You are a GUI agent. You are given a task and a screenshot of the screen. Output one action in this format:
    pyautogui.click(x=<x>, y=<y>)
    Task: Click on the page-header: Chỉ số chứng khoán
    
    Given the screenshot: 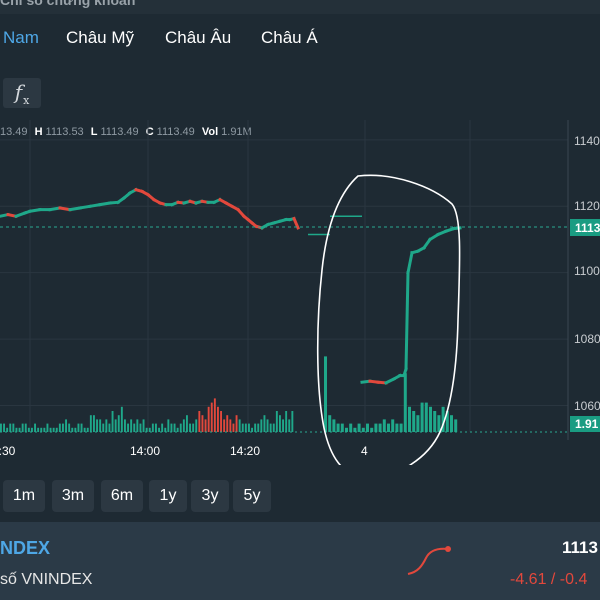 What is the action you would take?
    pyautogui.click(x=300, y=7)
    